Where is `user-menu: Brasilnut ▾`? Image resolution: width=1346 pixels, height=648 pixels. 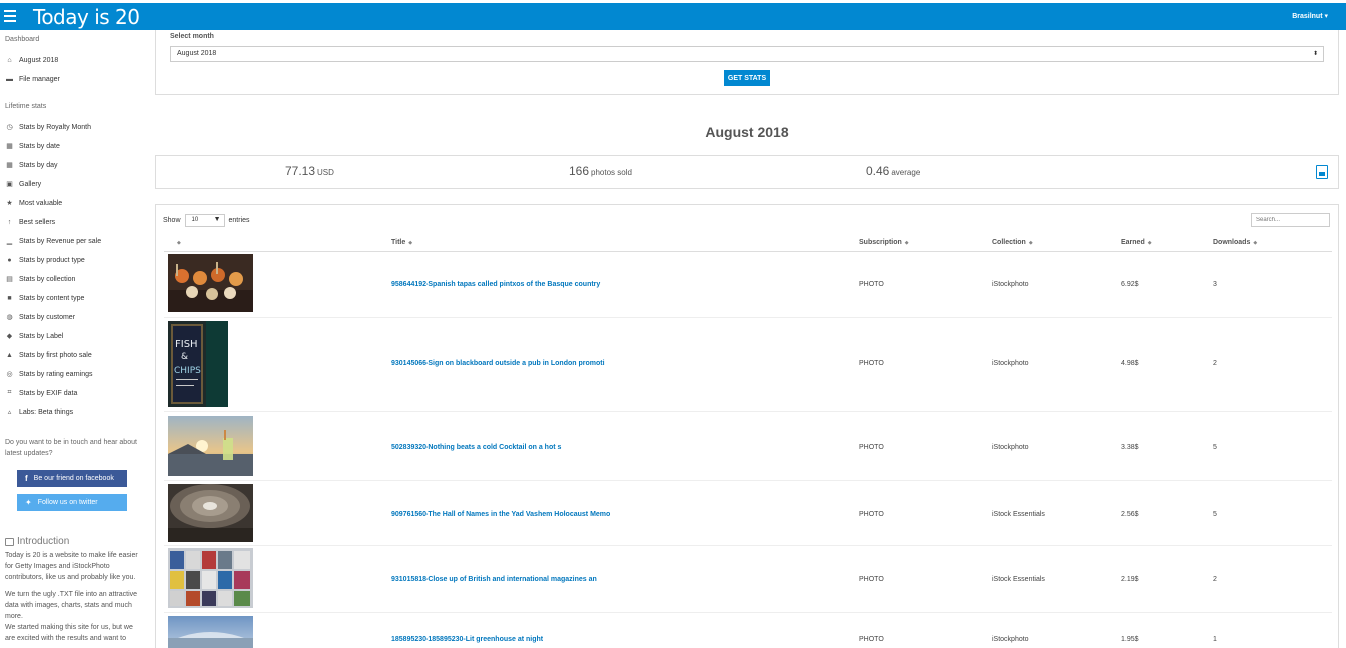
user-menu: Brasilnut ▾ is located at coordinates (1310, 16).